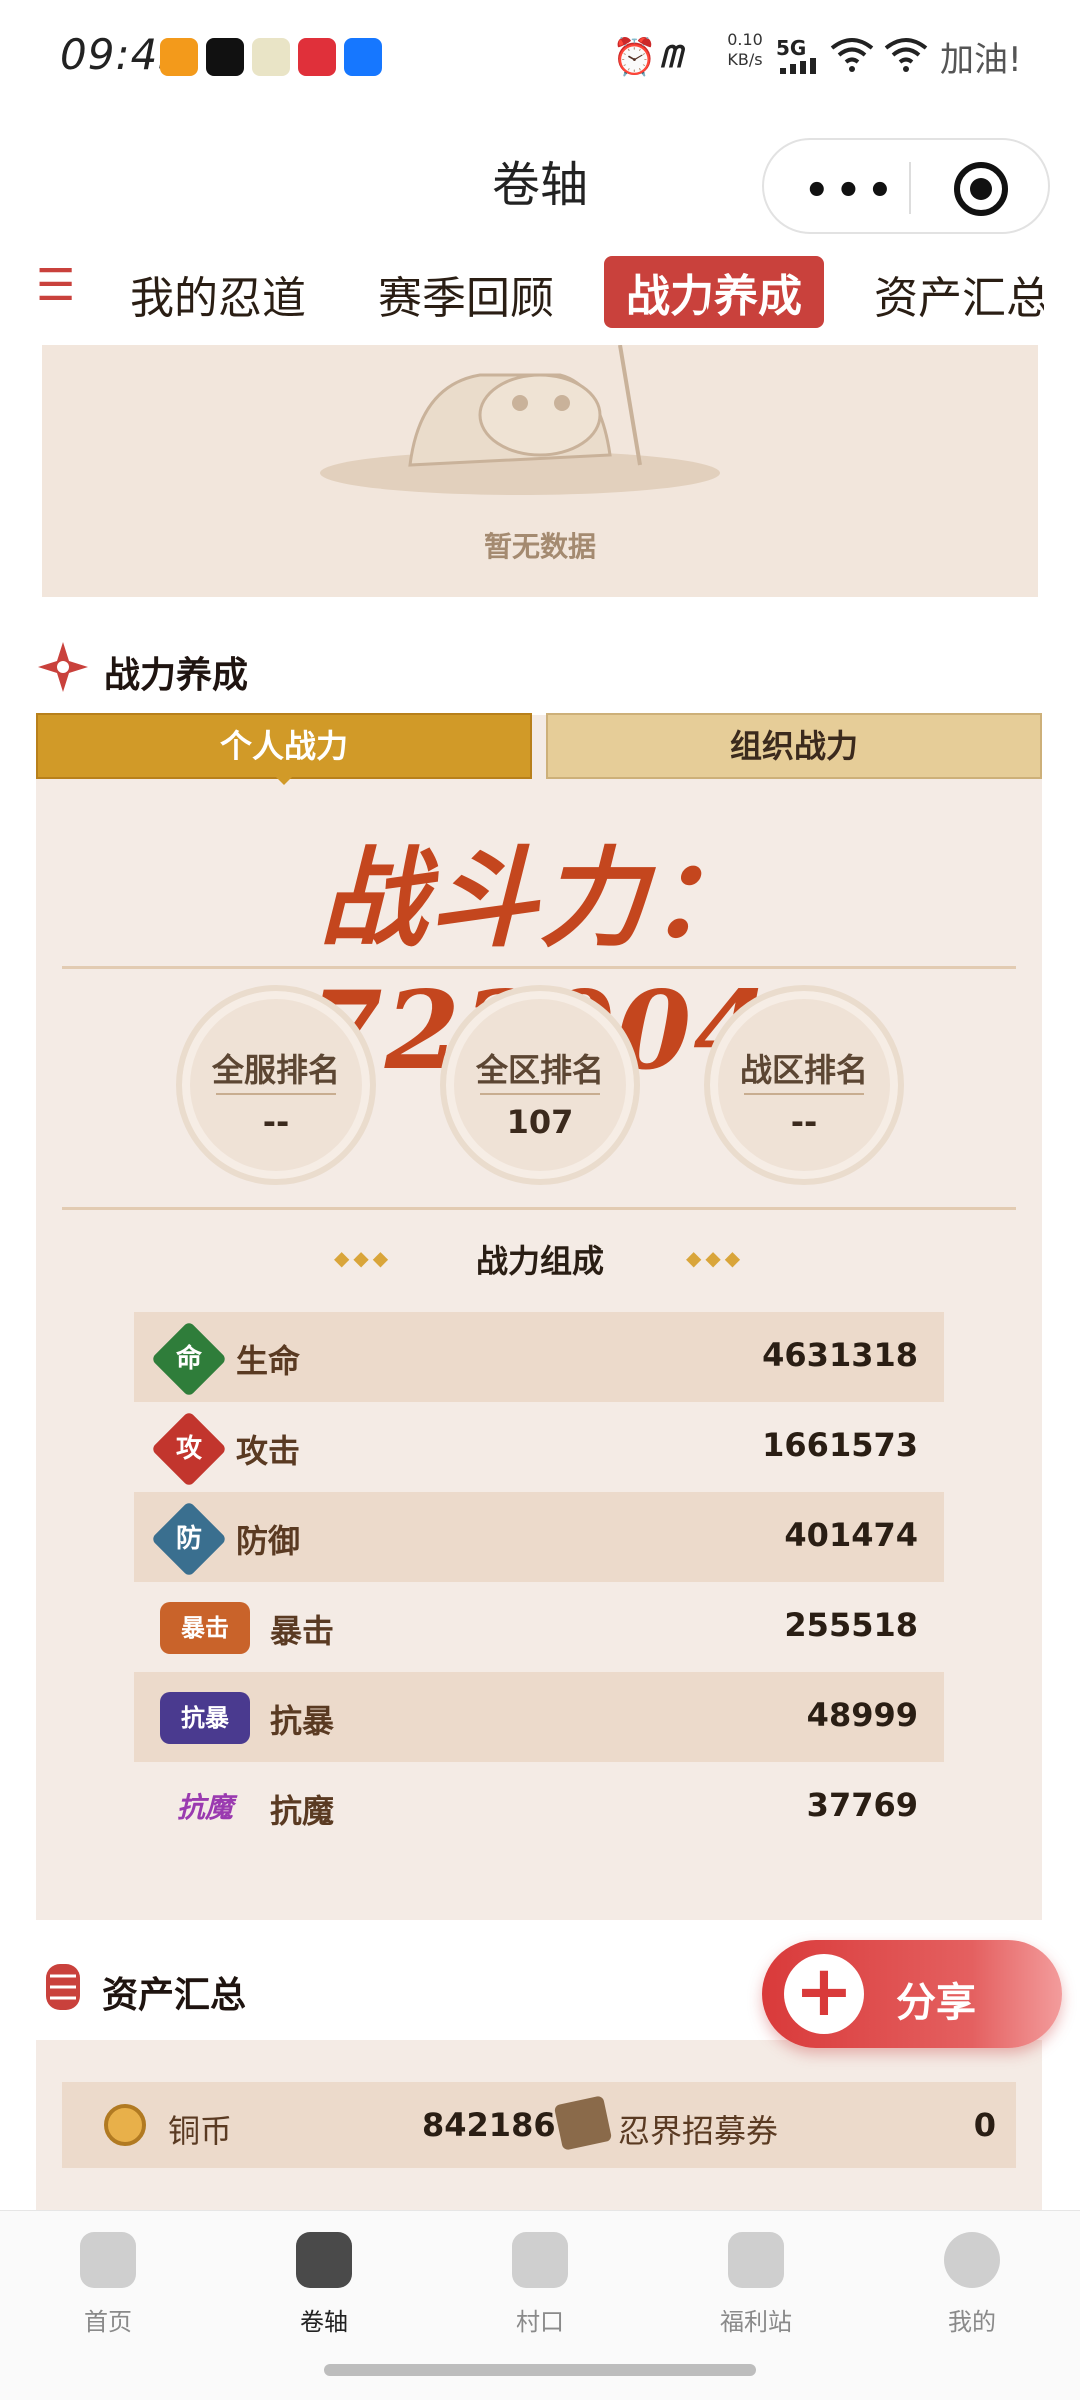 The width and height of the screenshot is (1080, 2400). What do you see at coordinates (466, 294) in the screenshot?
I see `tab-season-review: 赛季回顾` at bounding box center [466, 294].